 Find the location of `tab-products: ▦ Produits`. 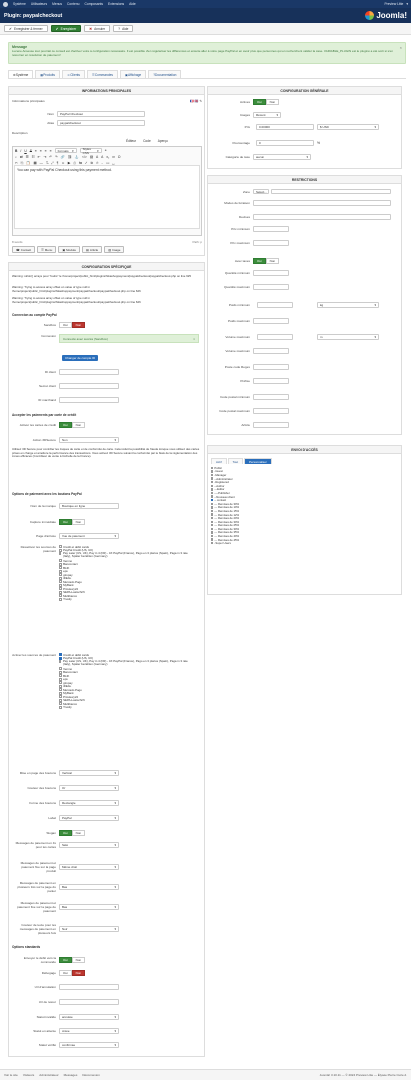

tab-products: ▦ Produits is located at coordinates (47, 74).